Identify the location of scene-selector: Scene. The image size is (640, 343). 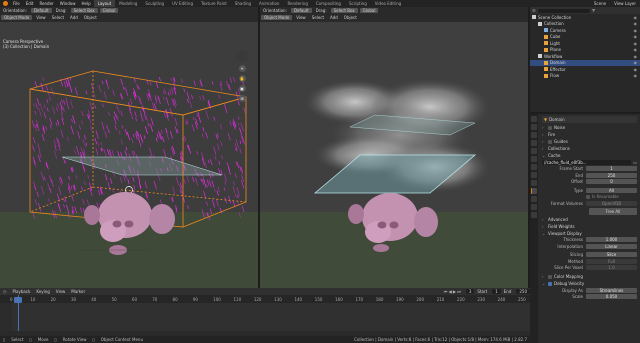
(600, 3).